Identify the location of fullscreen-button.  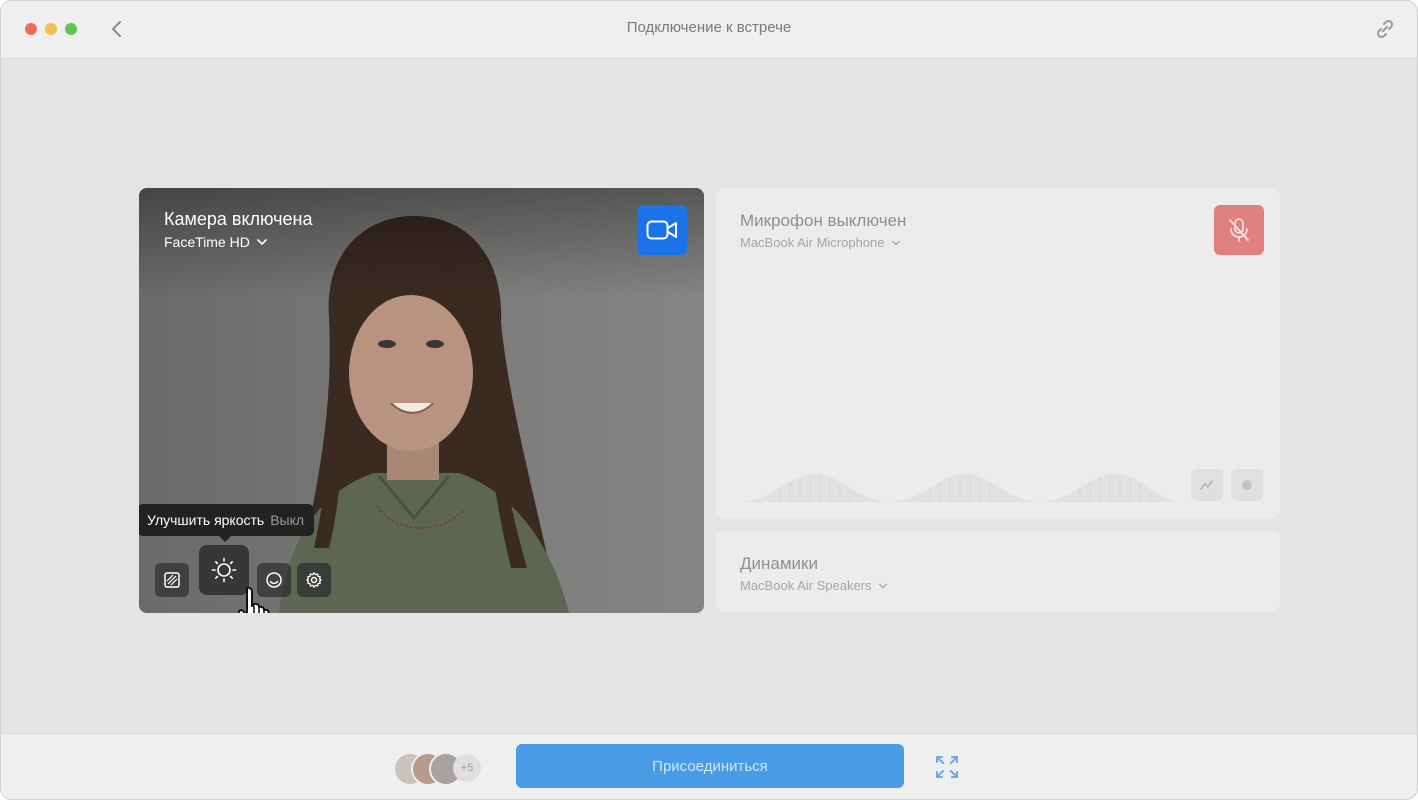
(947, 767).